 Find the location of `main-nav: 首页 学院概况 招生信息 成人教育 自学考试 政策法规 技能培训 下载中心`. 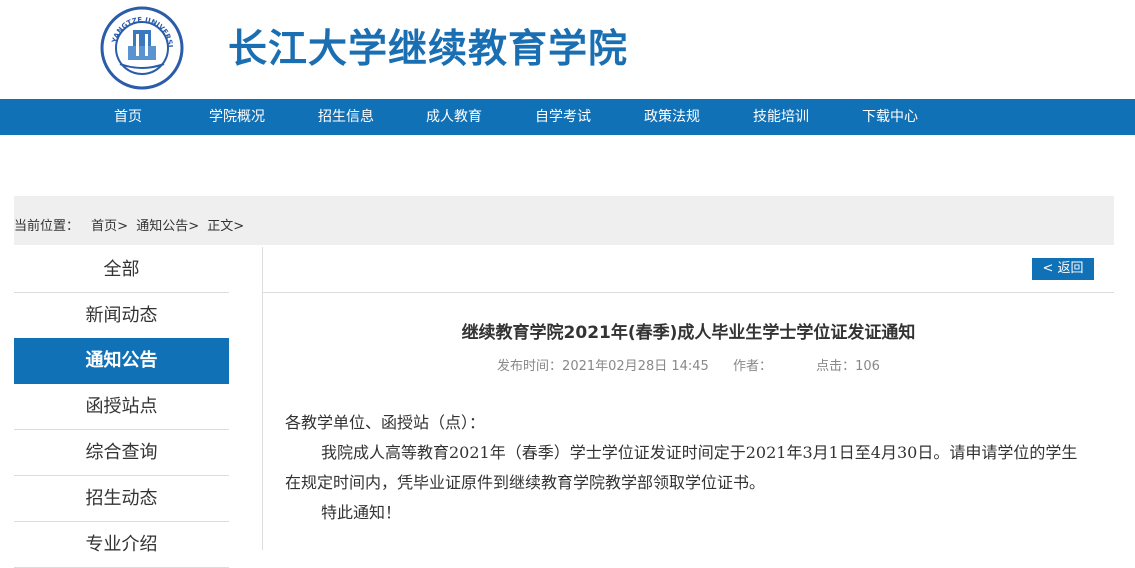

main-nav: 首页 学院概况 招生信息 成人教育 自学考试 政策法规 技能培训 下载中心 is located at coordinates (567, 117).